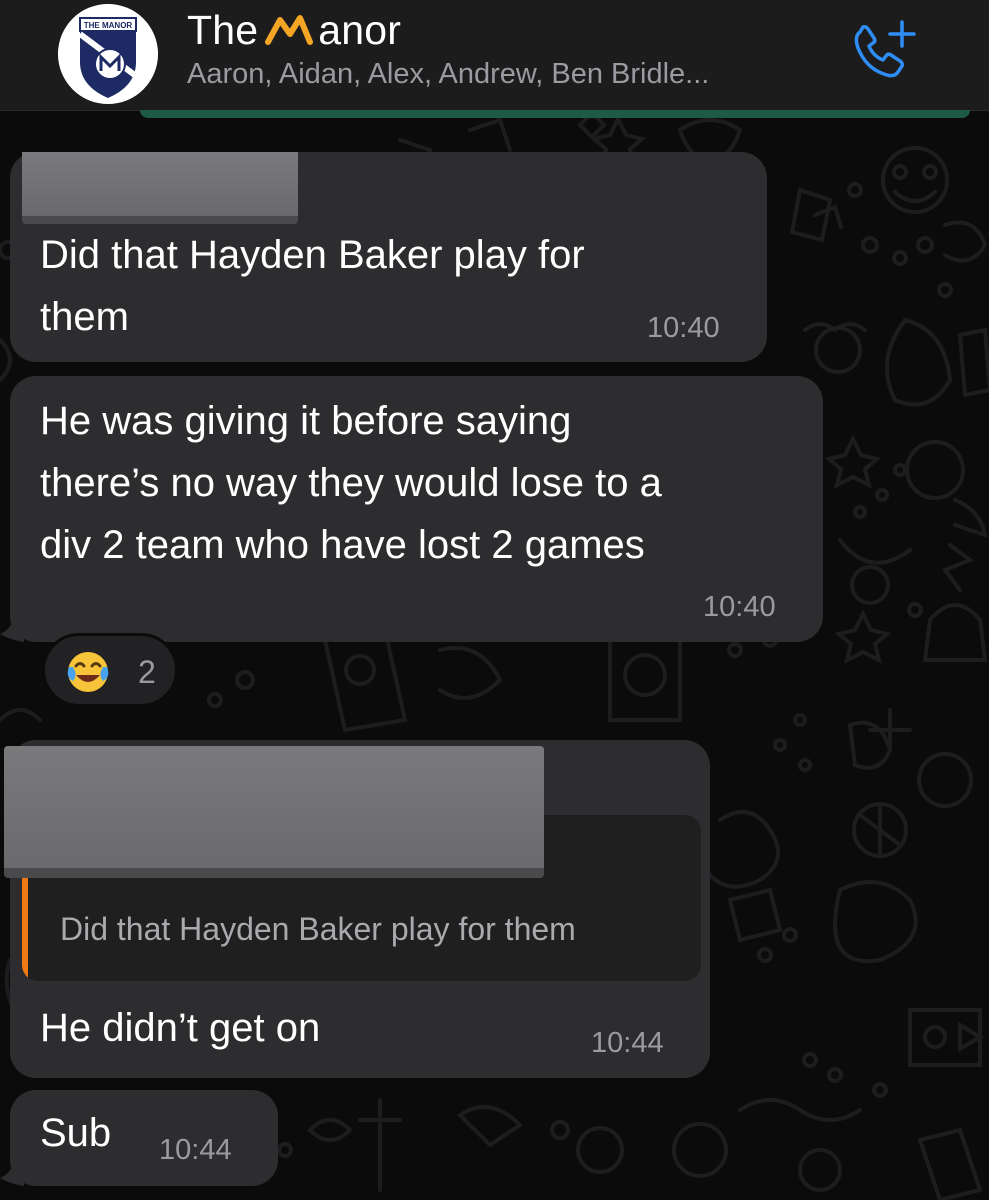  Describe the element at coordinates (110, 670) in the screenshot. I see `reaction-pill: 2` at that location.